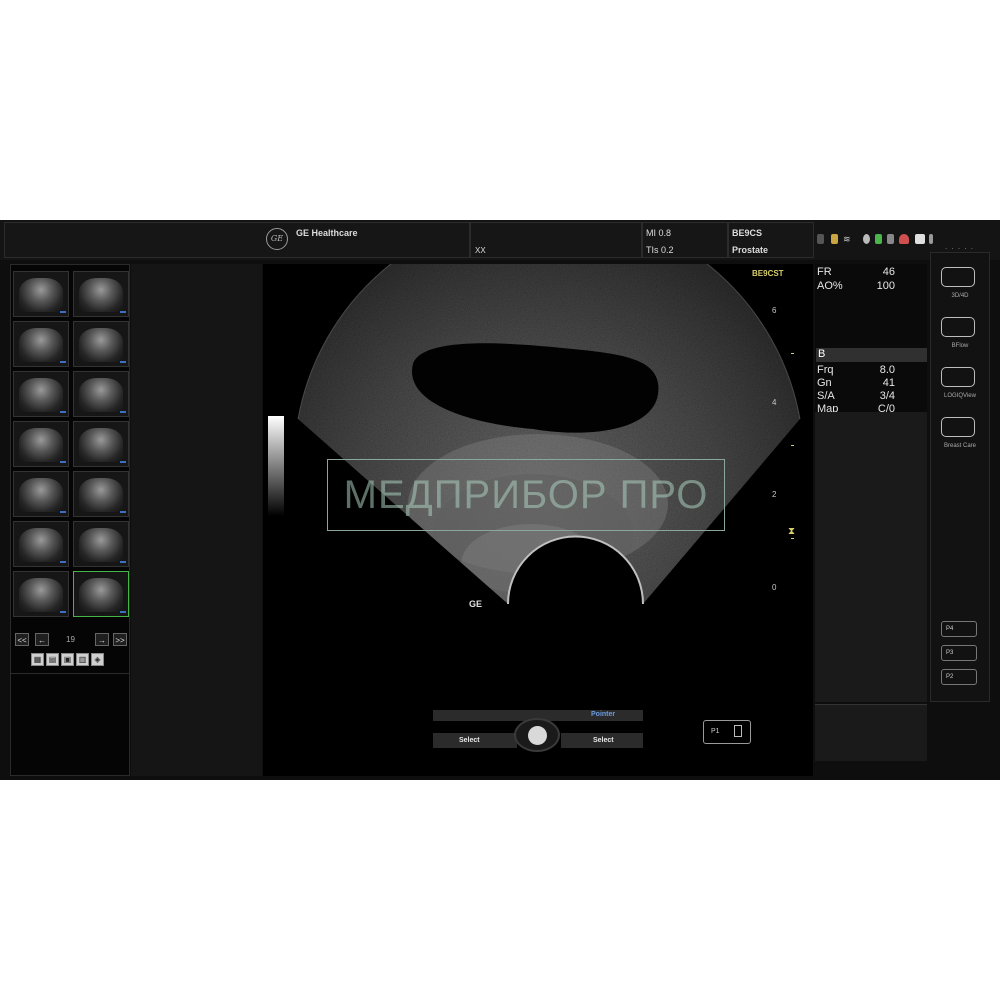 The height and width of the screenshot is (1000, 1000). What do you see at coordinates (537, 735) in the screenshot?
I see `trackball-icon` at bounding box center [537, 735].